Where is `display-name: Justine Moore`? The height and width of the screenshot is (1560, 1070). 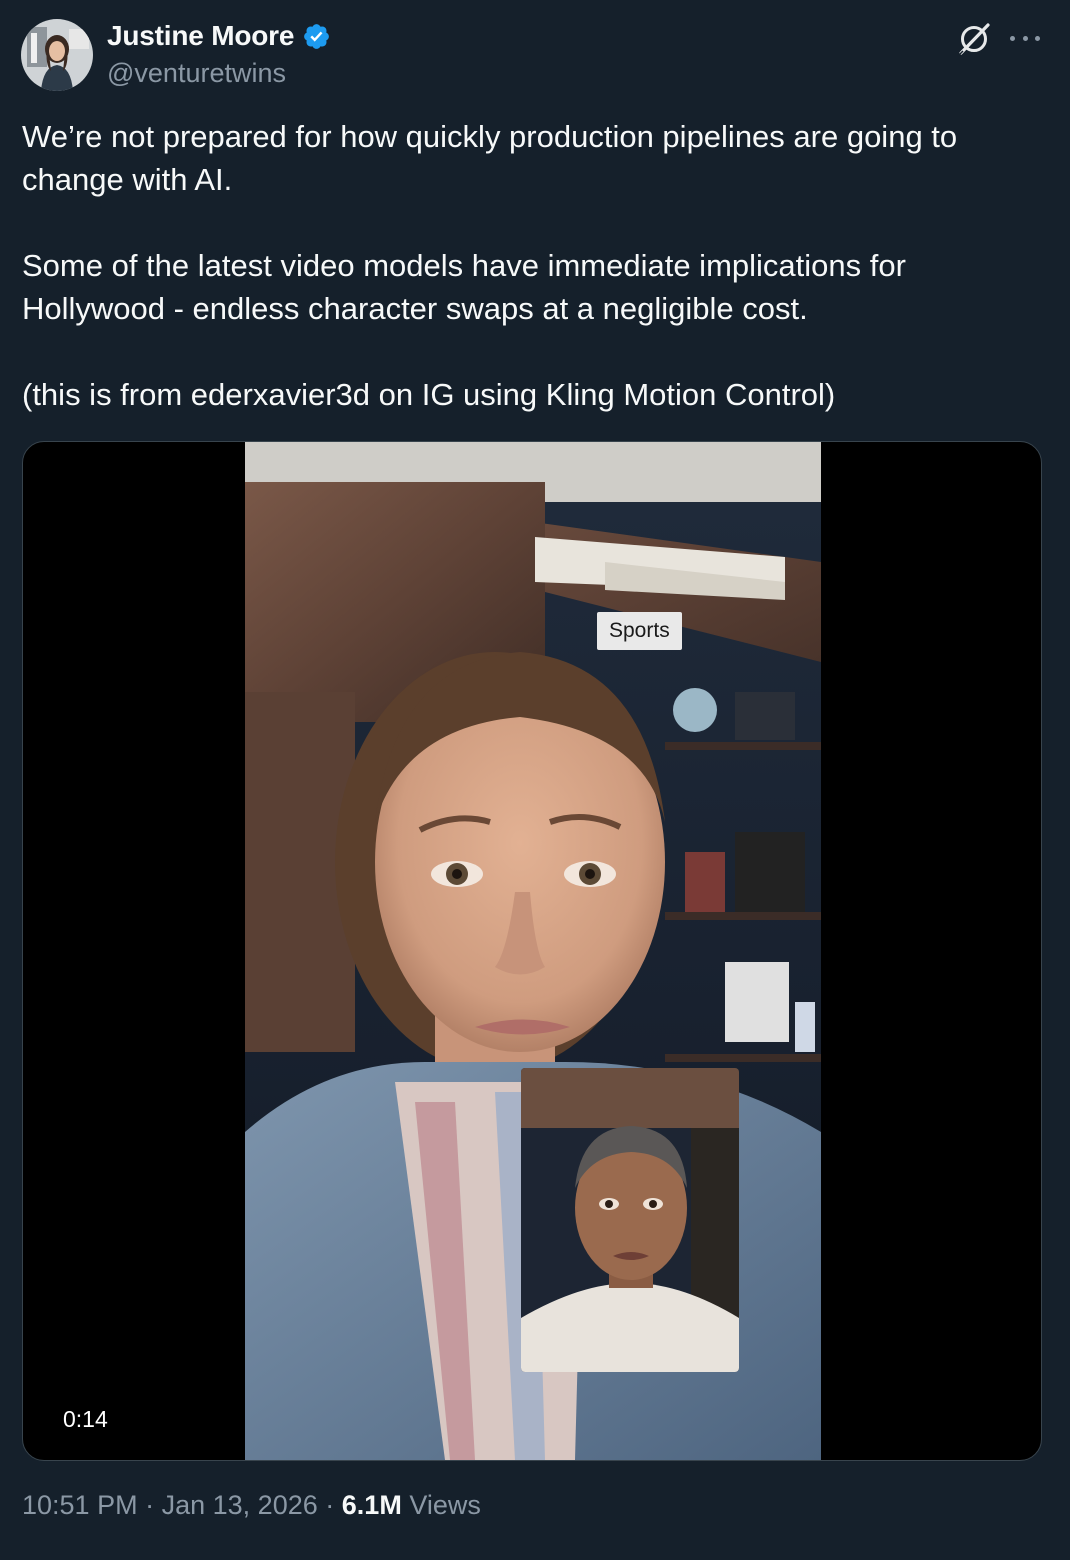 display-name: Justine Moore is located at coordinates (200, 36).